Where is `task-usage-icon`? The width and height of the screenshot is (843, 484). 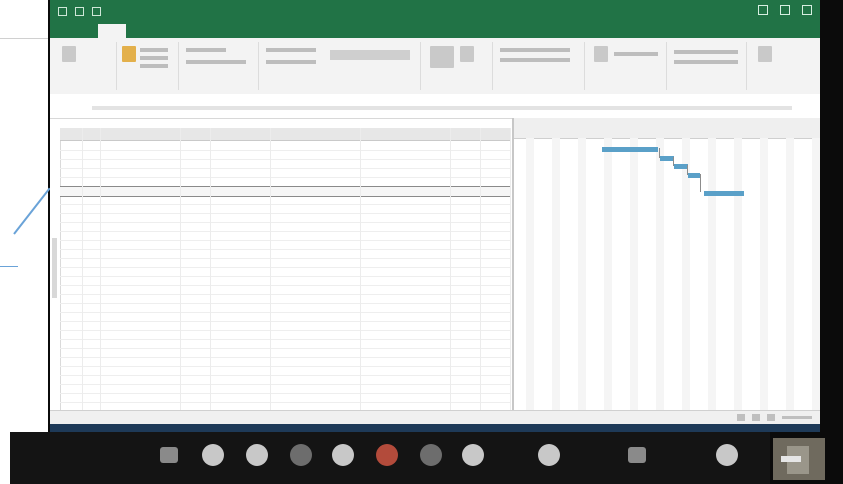
task-usage-icon is located at coordinates (756, 417).